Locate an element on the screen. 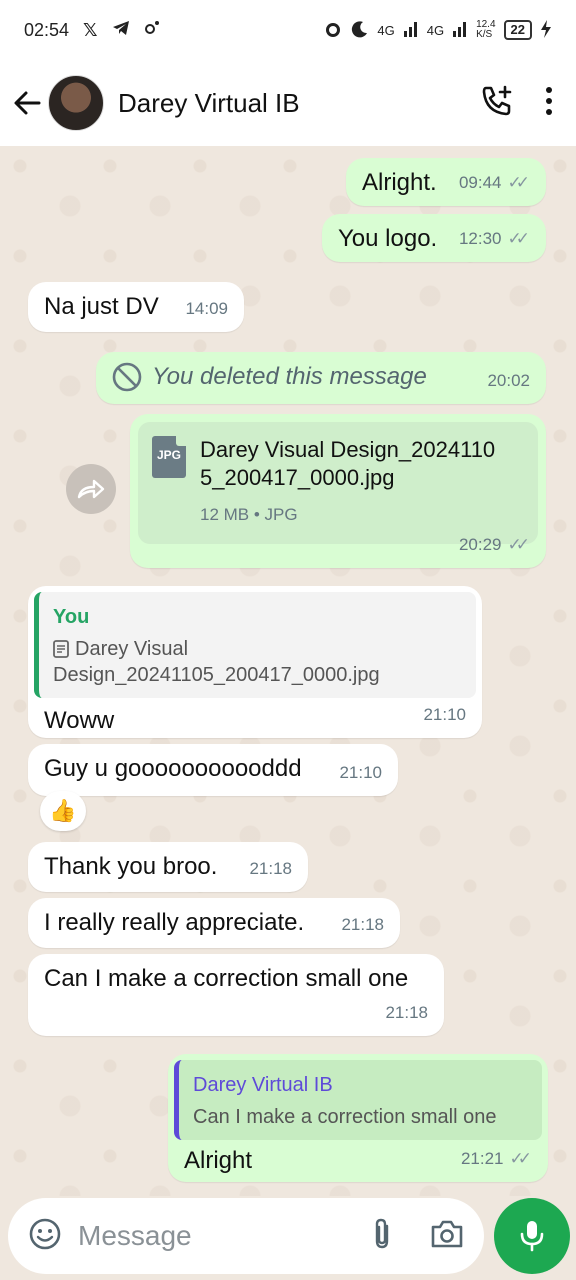 Image resolution: width=576 pixels, height=1280 pixels. forward-button is located at coordinates (91, 489).